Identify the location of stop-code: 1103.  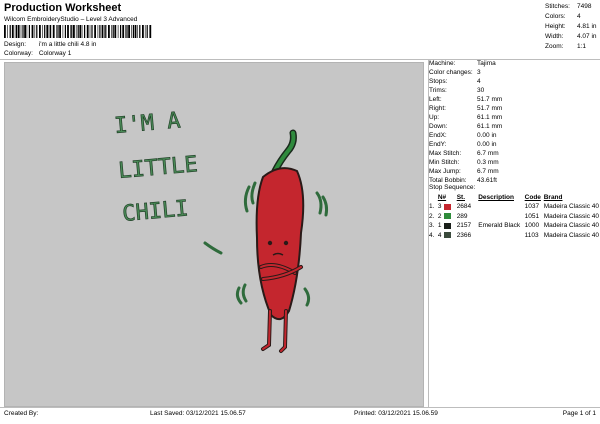
(531, 235).